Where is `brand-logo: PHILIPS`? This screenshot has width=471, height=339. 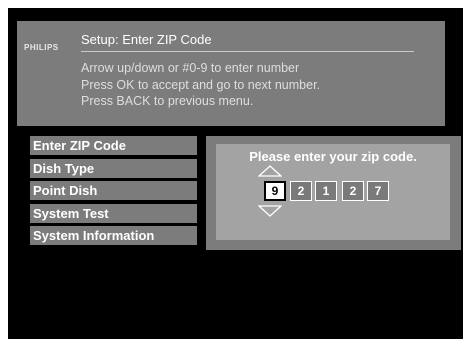
brand-logo: PHILIPS is located at coordinates (41, 47).